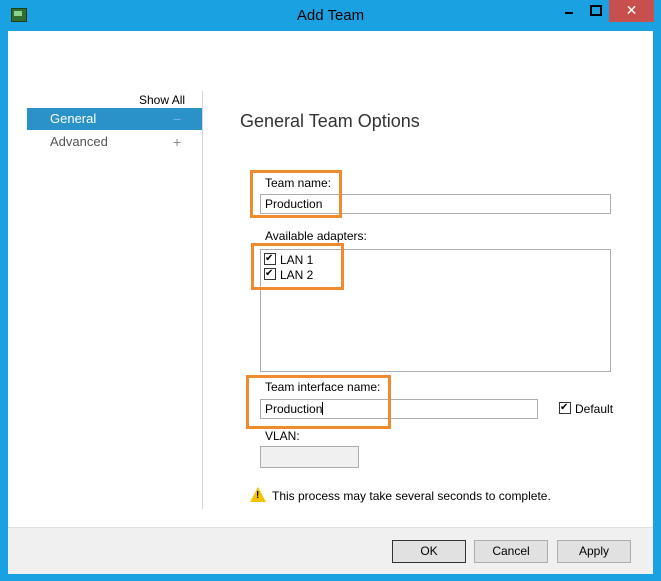 This screenshot has width=661, height=581. I want to click on section-title: General Team Options, so click(330, 121).